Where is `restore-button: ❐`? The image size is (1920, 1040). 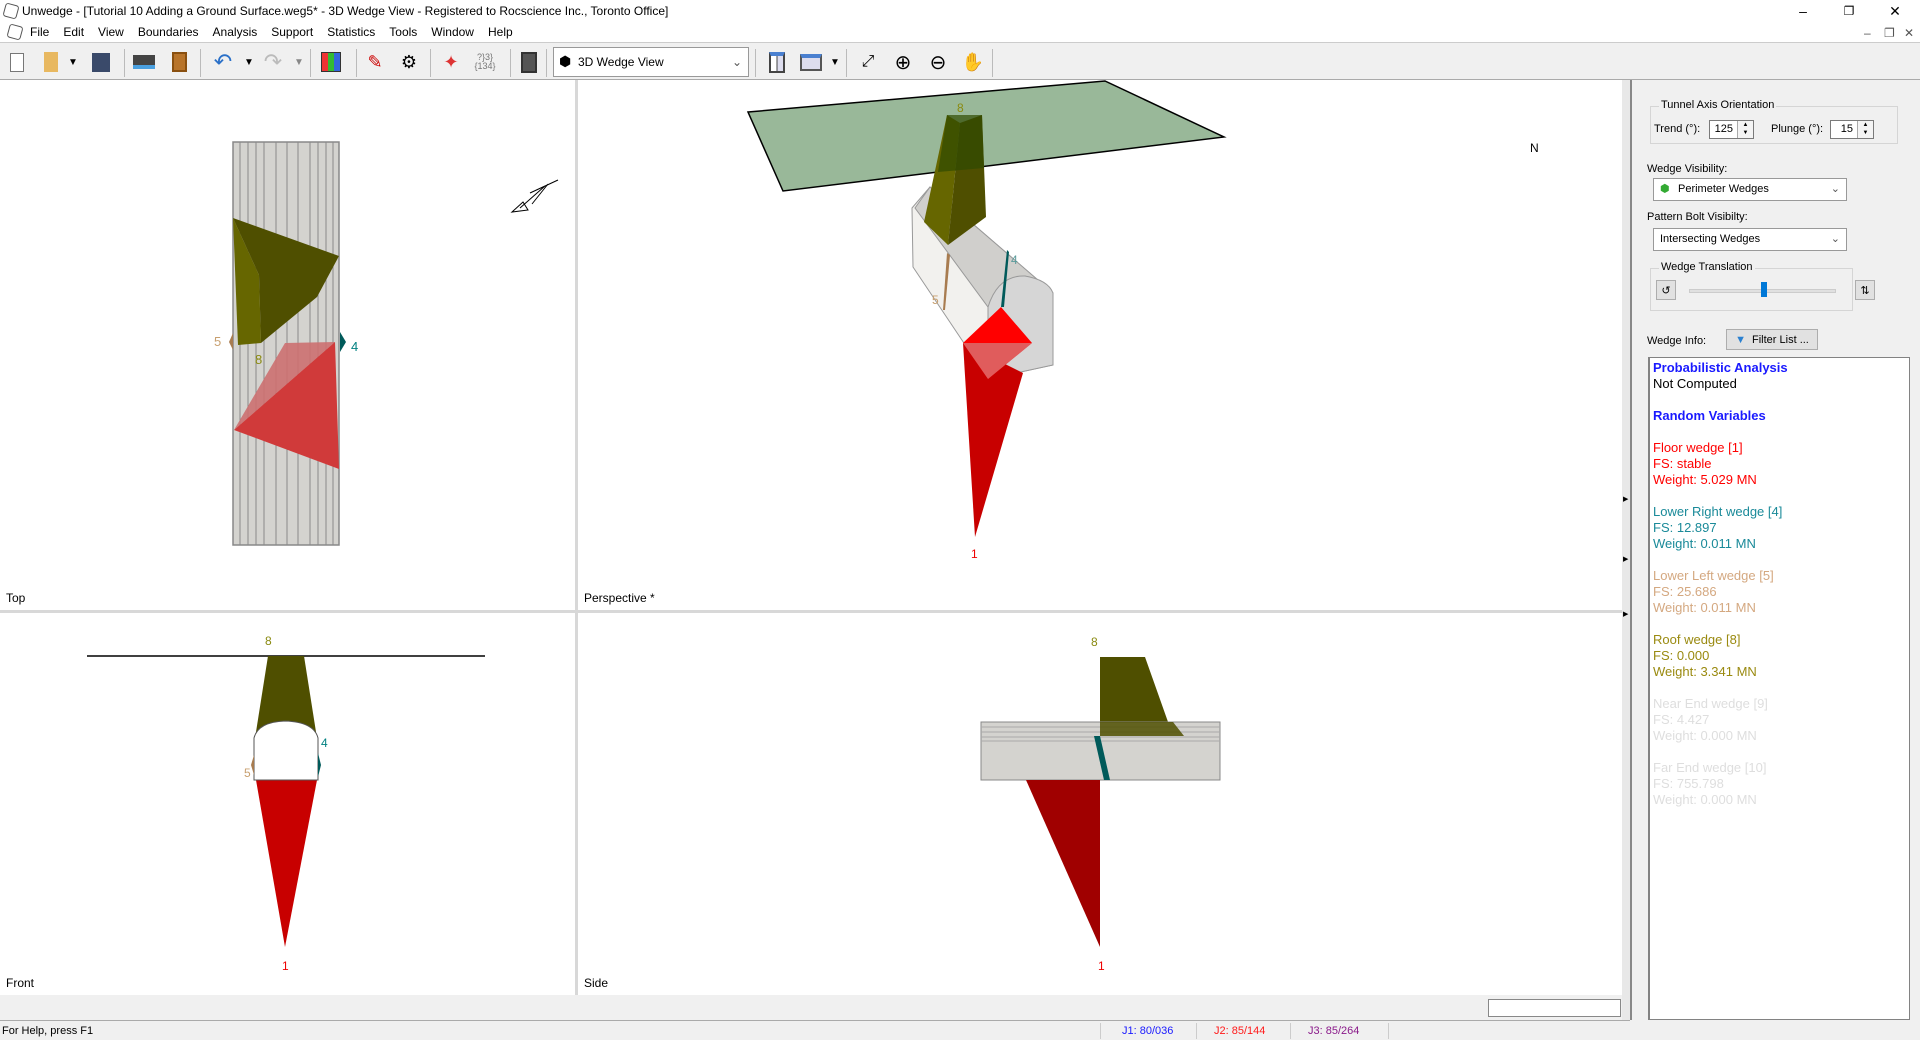 restore-button: ❐ is located at coordinates (1849, 11).